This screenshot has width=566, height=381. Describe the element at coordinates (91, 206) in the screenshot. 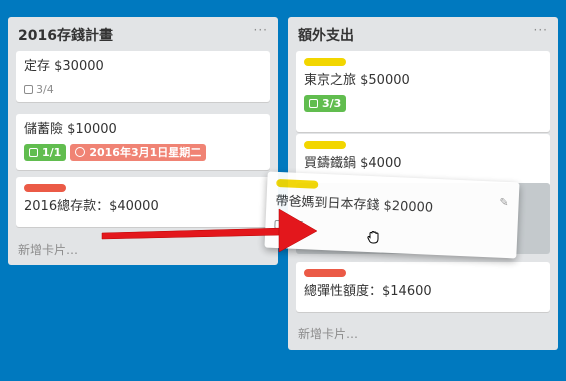

I see `card-title: 2016總存款：$40000` at that location.